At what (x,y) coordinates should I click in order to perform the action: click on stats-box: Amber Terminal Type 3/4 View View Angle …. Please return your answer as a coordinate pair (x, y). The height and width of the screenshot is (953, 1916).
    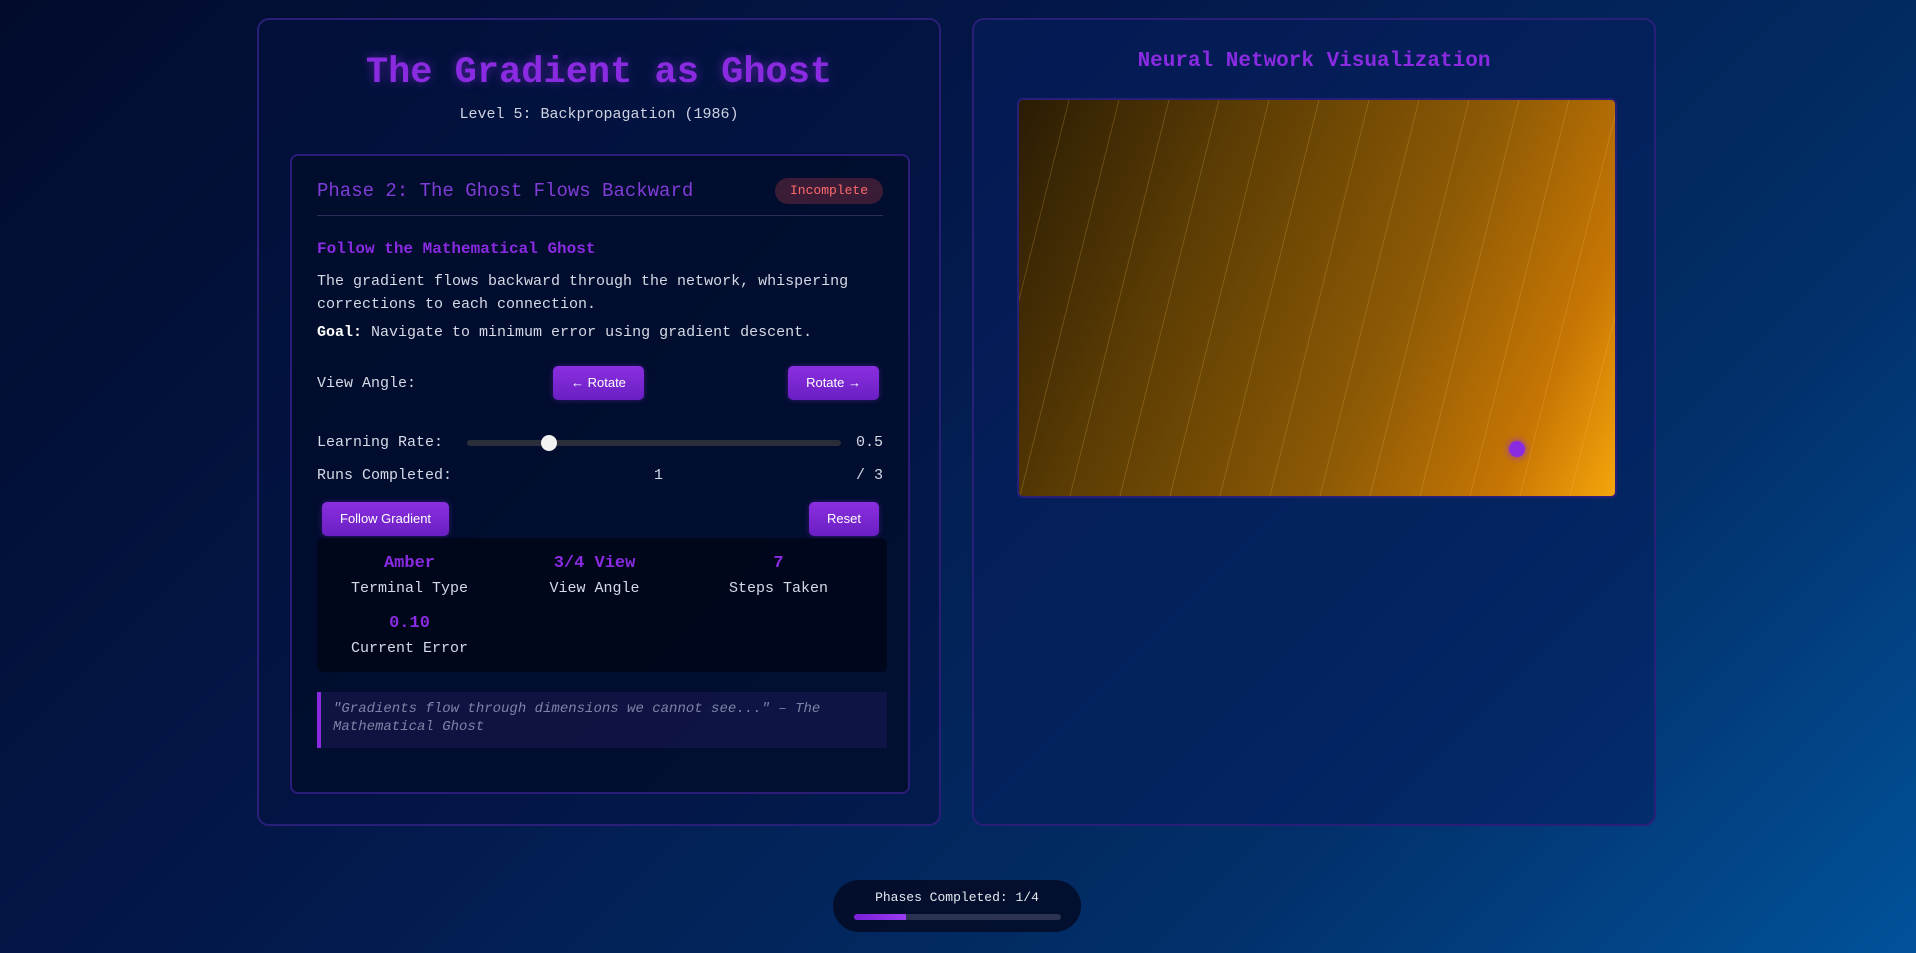
    Looking at the image, I should click on (602, 605).